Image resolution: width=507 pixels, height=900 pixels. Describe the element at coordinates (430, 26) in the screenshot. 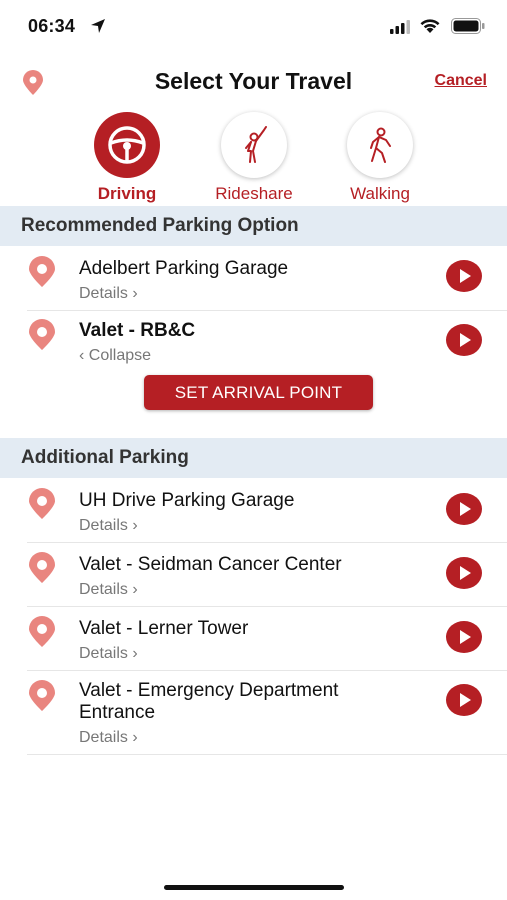

I see `wifi-icon` at that location.